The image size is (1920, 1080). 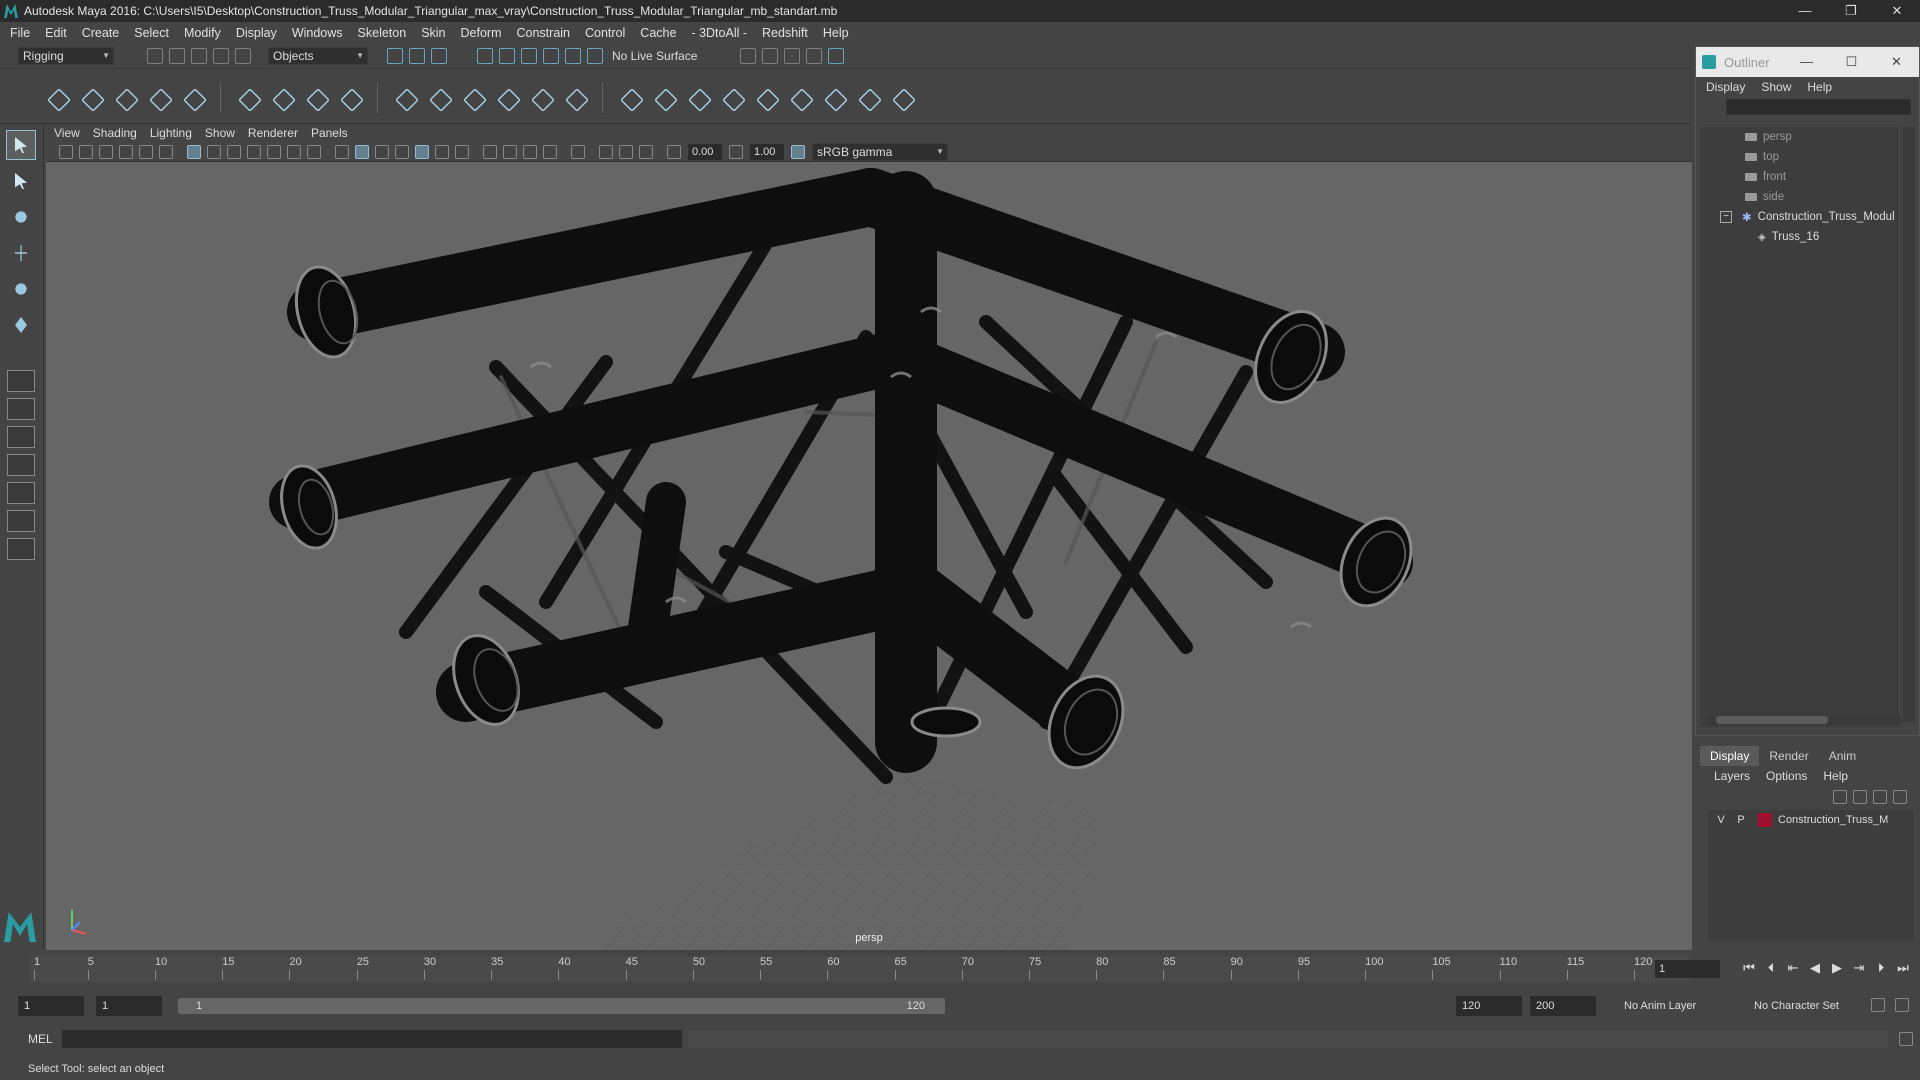 I want to click on textured-icon, so click(x=422, y=151).